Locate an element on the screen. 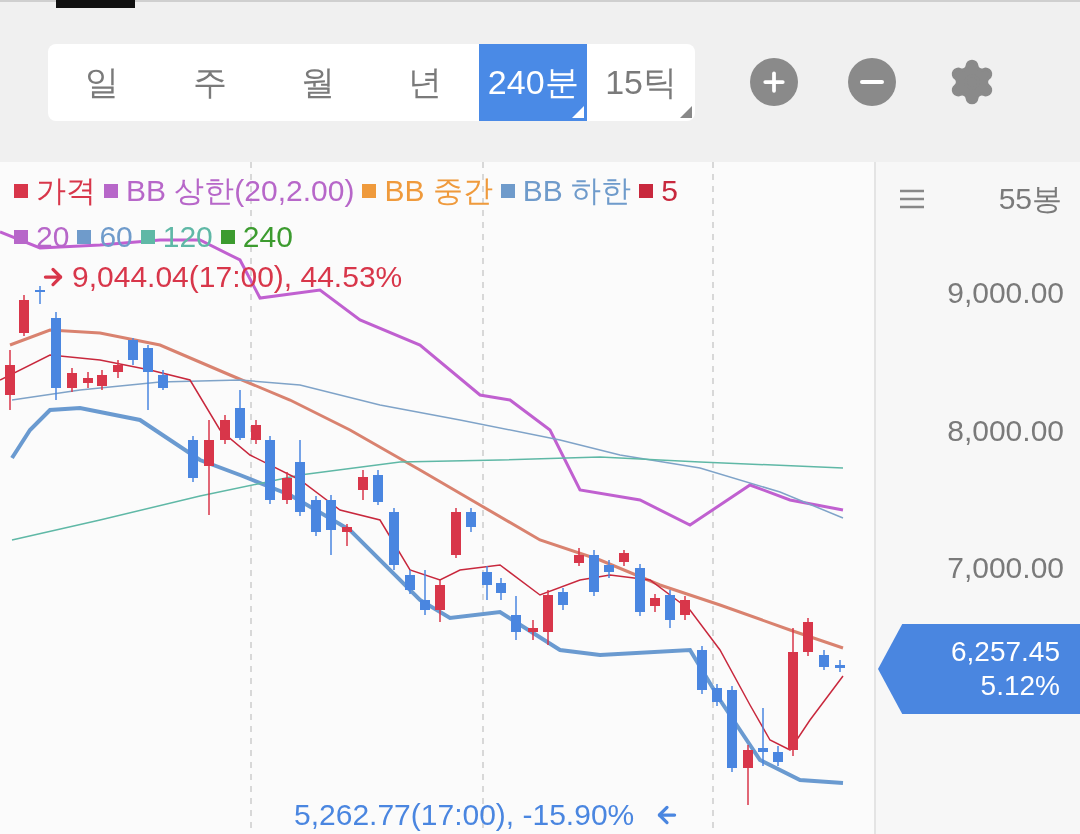  legend-label: 가격 is located at coordinates (66, 191).